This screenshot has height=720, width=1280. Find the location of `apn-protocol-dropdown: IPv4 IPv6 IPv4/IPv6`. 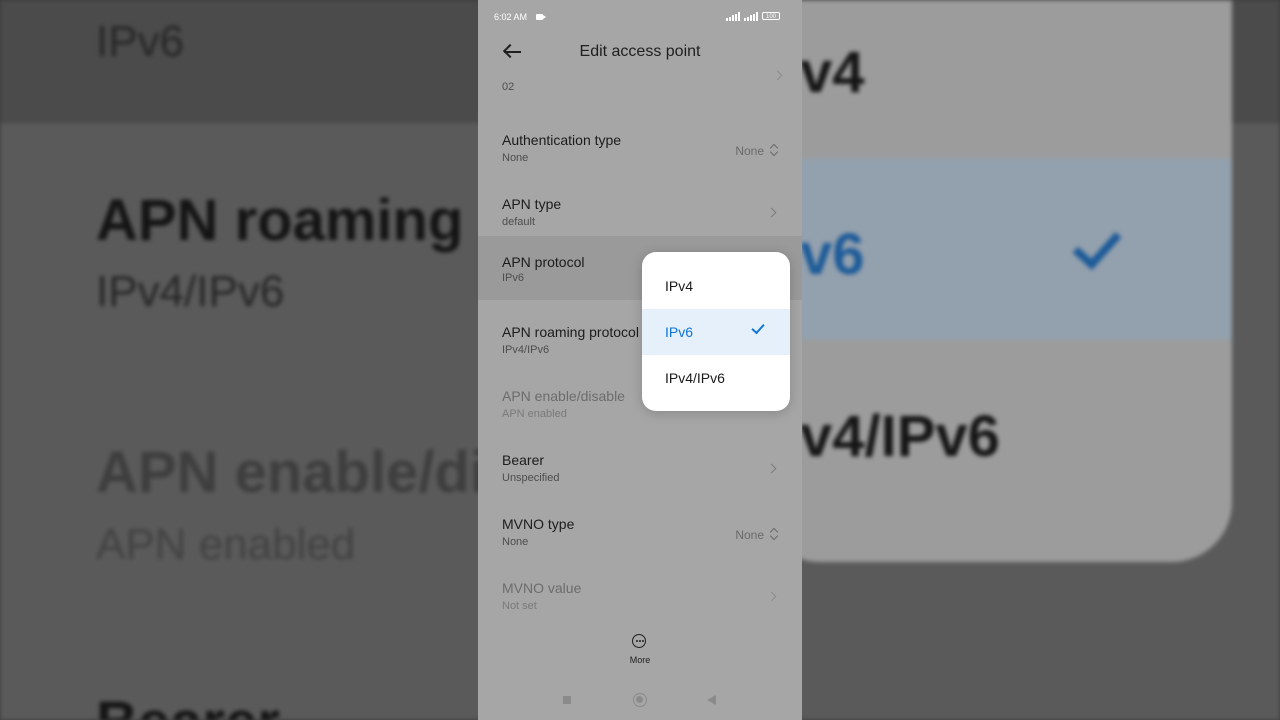

apn-protocol-dropdown: IPv4 IPv6 IPv4/IPv6 is located at coordinates (716, 331).